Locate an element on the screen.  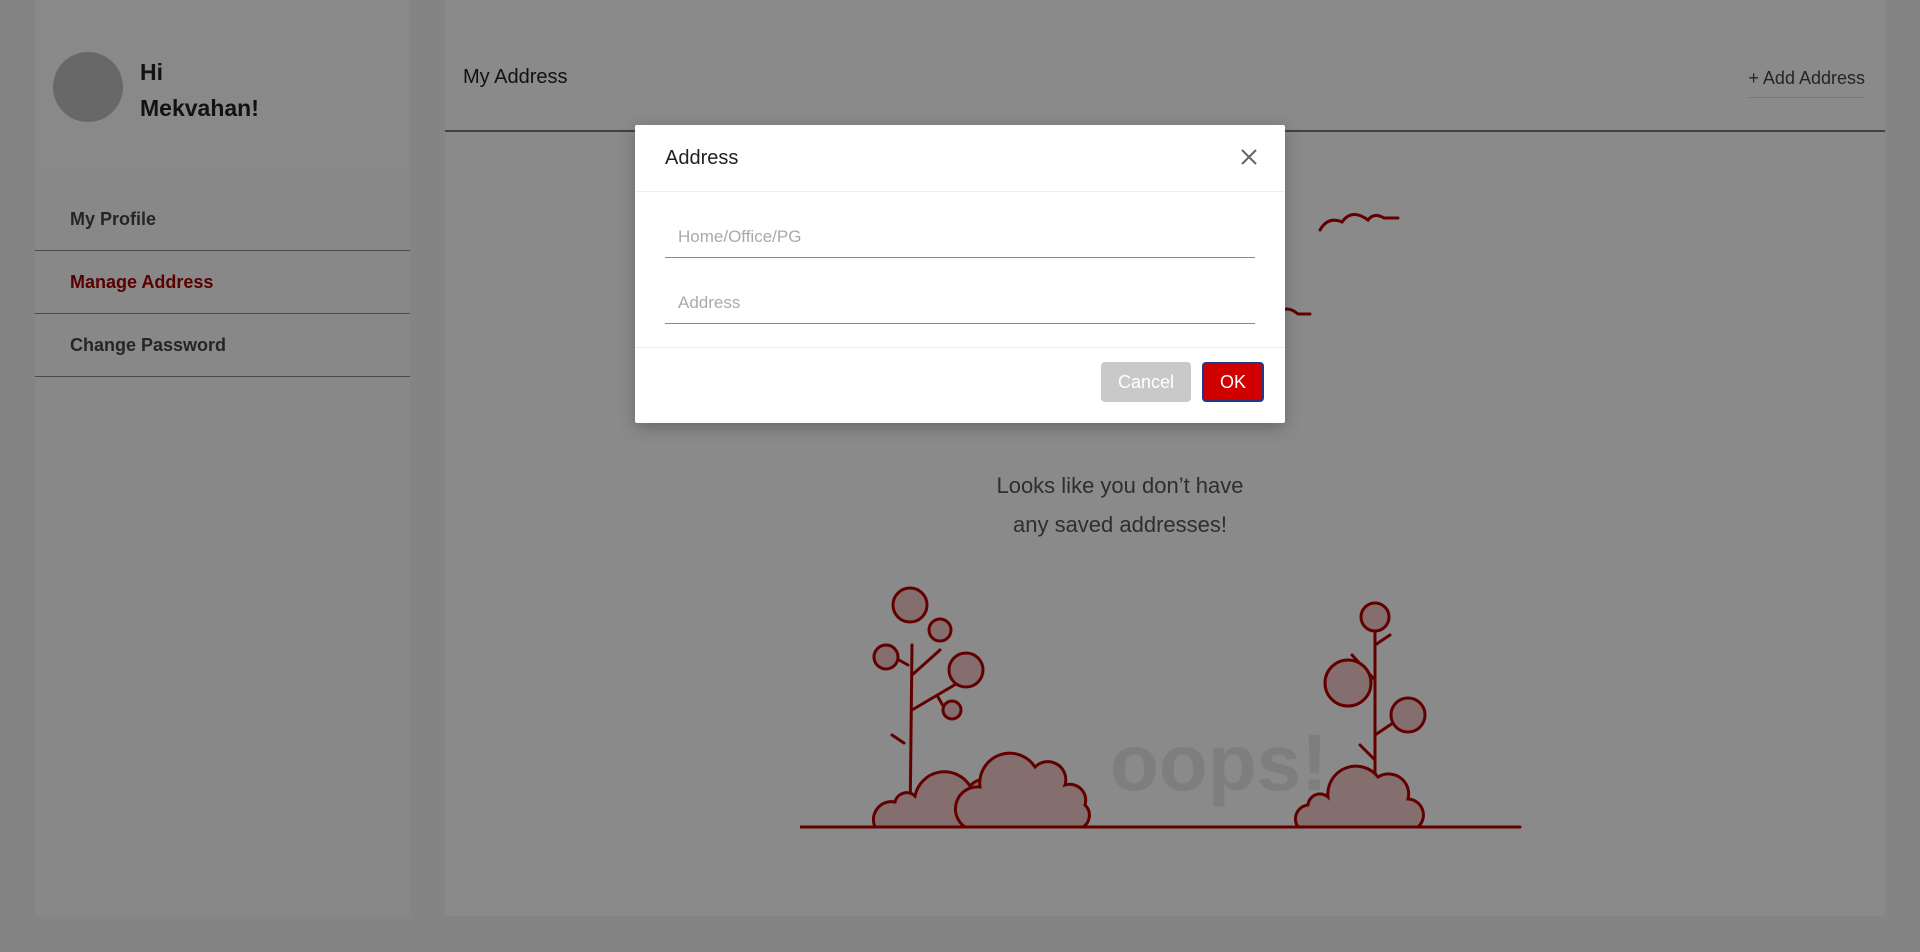
address-modal: Address Cancel OK is located at coordinates (960, 274).